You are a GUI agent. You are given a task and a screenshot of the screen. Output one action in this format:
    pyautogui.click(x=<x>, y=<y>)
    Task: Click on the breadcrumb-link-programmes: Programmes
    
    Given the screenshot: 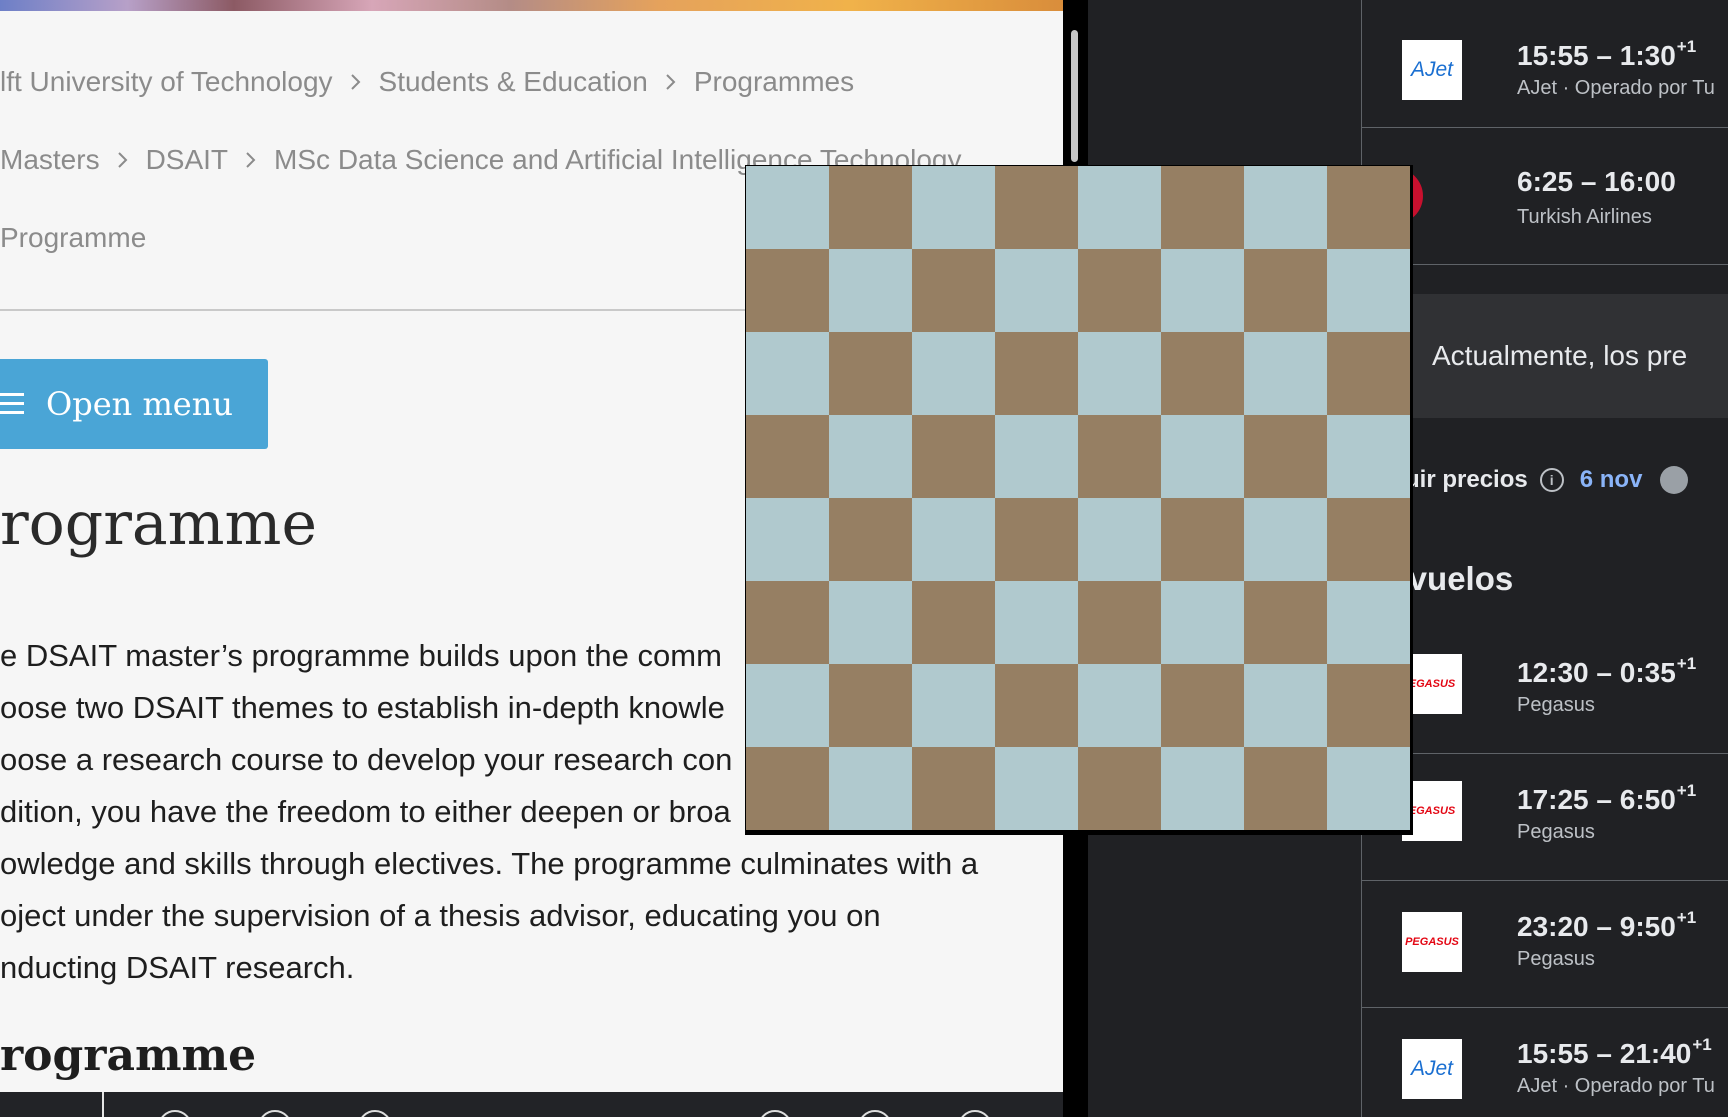 What is the action you would take?
    pyautogui.click(x=774, y=82)
    